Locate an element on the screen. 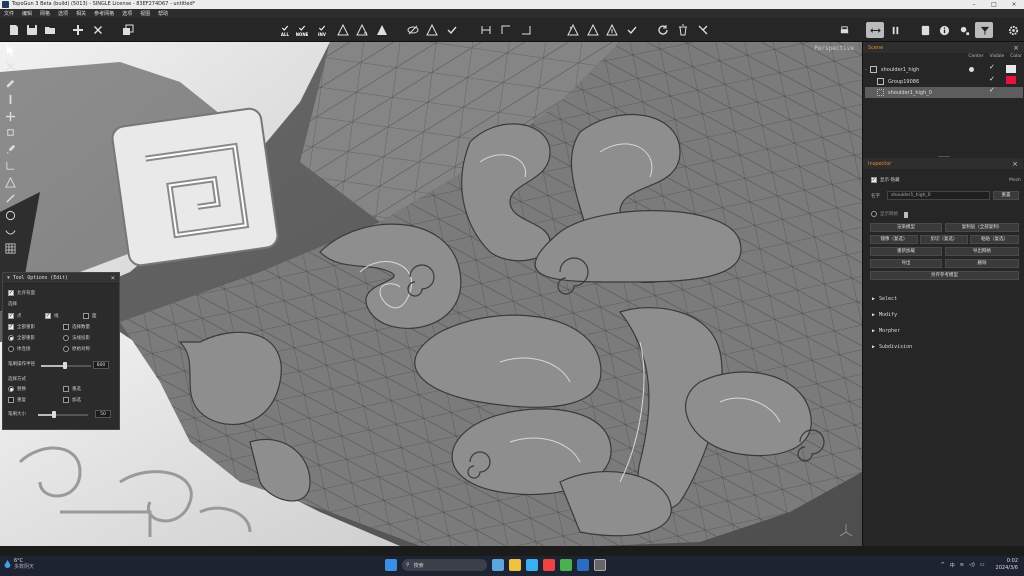  tool-c-icon is located at coordinates (526, 30).